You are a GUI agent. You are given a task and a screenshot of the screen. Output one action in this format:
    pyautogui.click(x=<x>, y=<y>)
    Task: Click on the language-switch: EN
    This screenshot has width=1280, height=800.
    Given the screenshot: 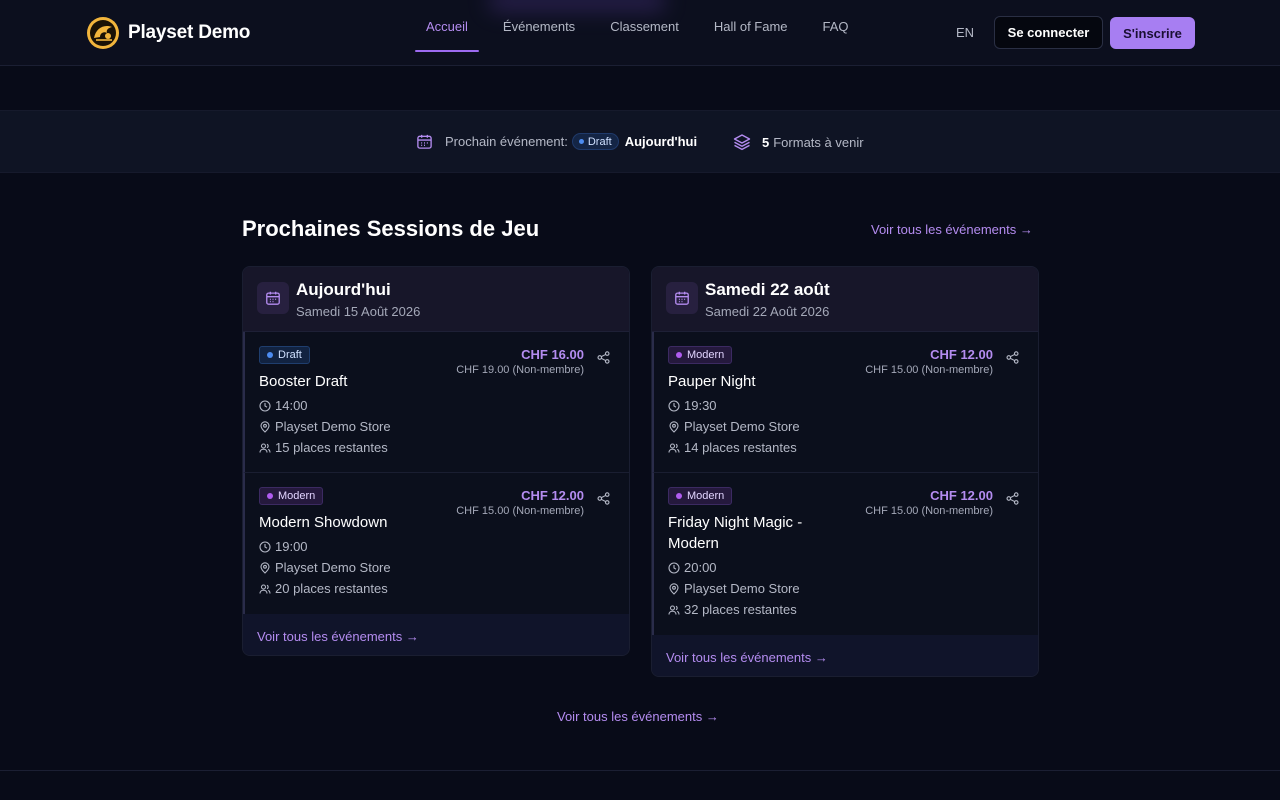 What is the action you would take?
    pyautogui.click(x=965, y=32)
    